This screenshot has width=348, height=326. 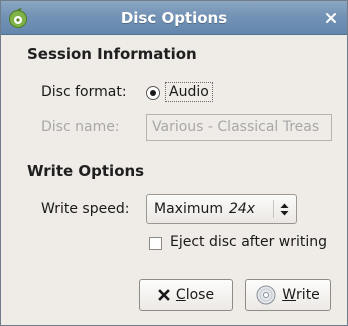 I want to click on title-bar: Disc Options, so click(x=174, y=18).